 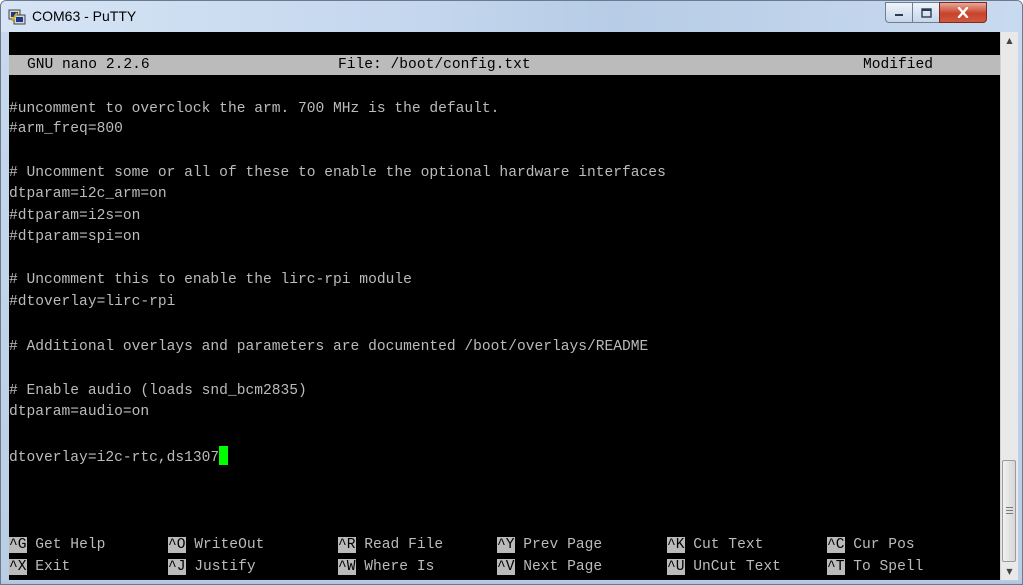 What do you see at coordinates (386, 567) in the screenshot?
I see `shortcut-where-is: ^W Where Is` at bounding box center [386, 567].